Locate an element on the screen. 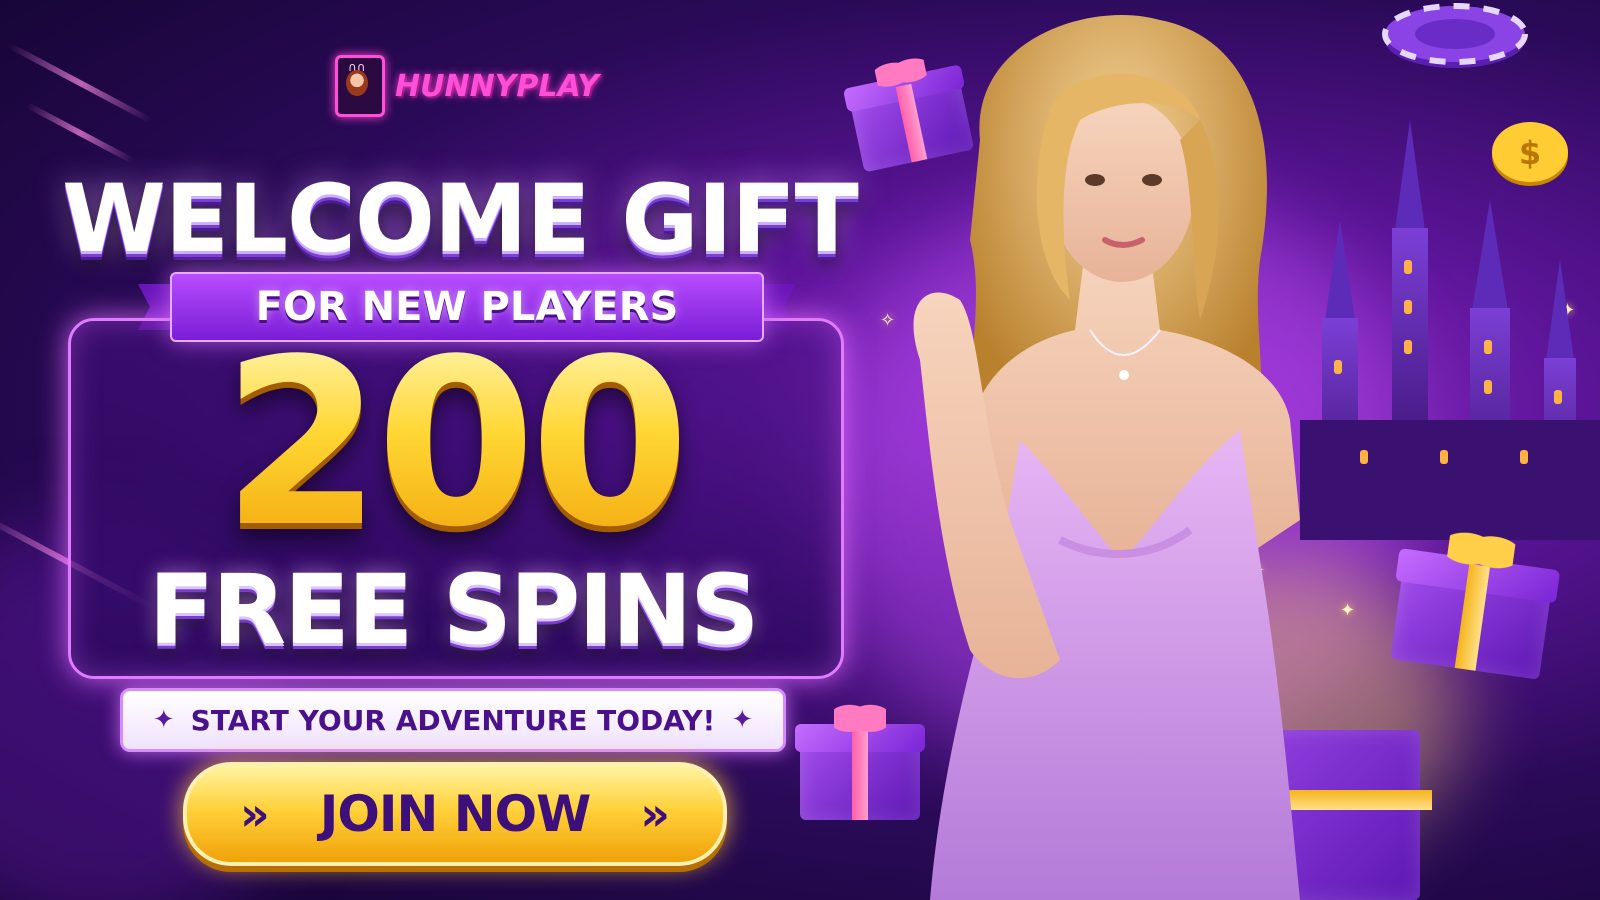 The image size is (1600, 900). brand-logo: ∩∩ HUNNYPLAY is located at coordinates (467, 86).